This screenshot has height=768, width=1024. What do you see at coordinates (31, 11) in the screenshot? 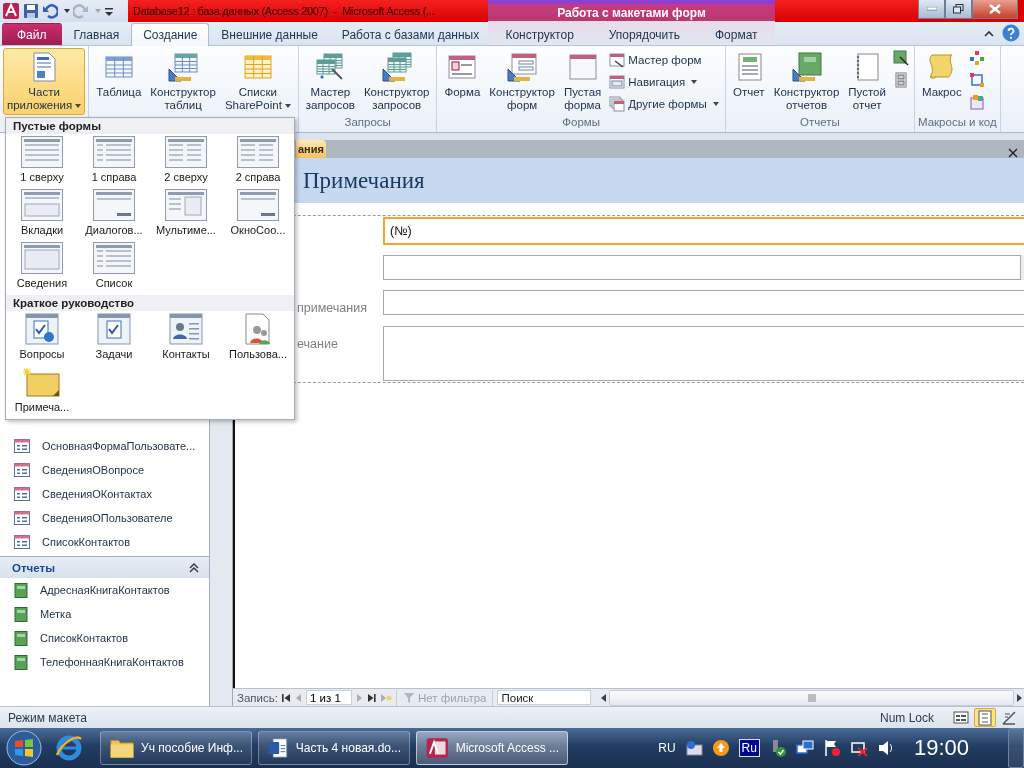
I see `save-icon` at bounding box center [31, 11].